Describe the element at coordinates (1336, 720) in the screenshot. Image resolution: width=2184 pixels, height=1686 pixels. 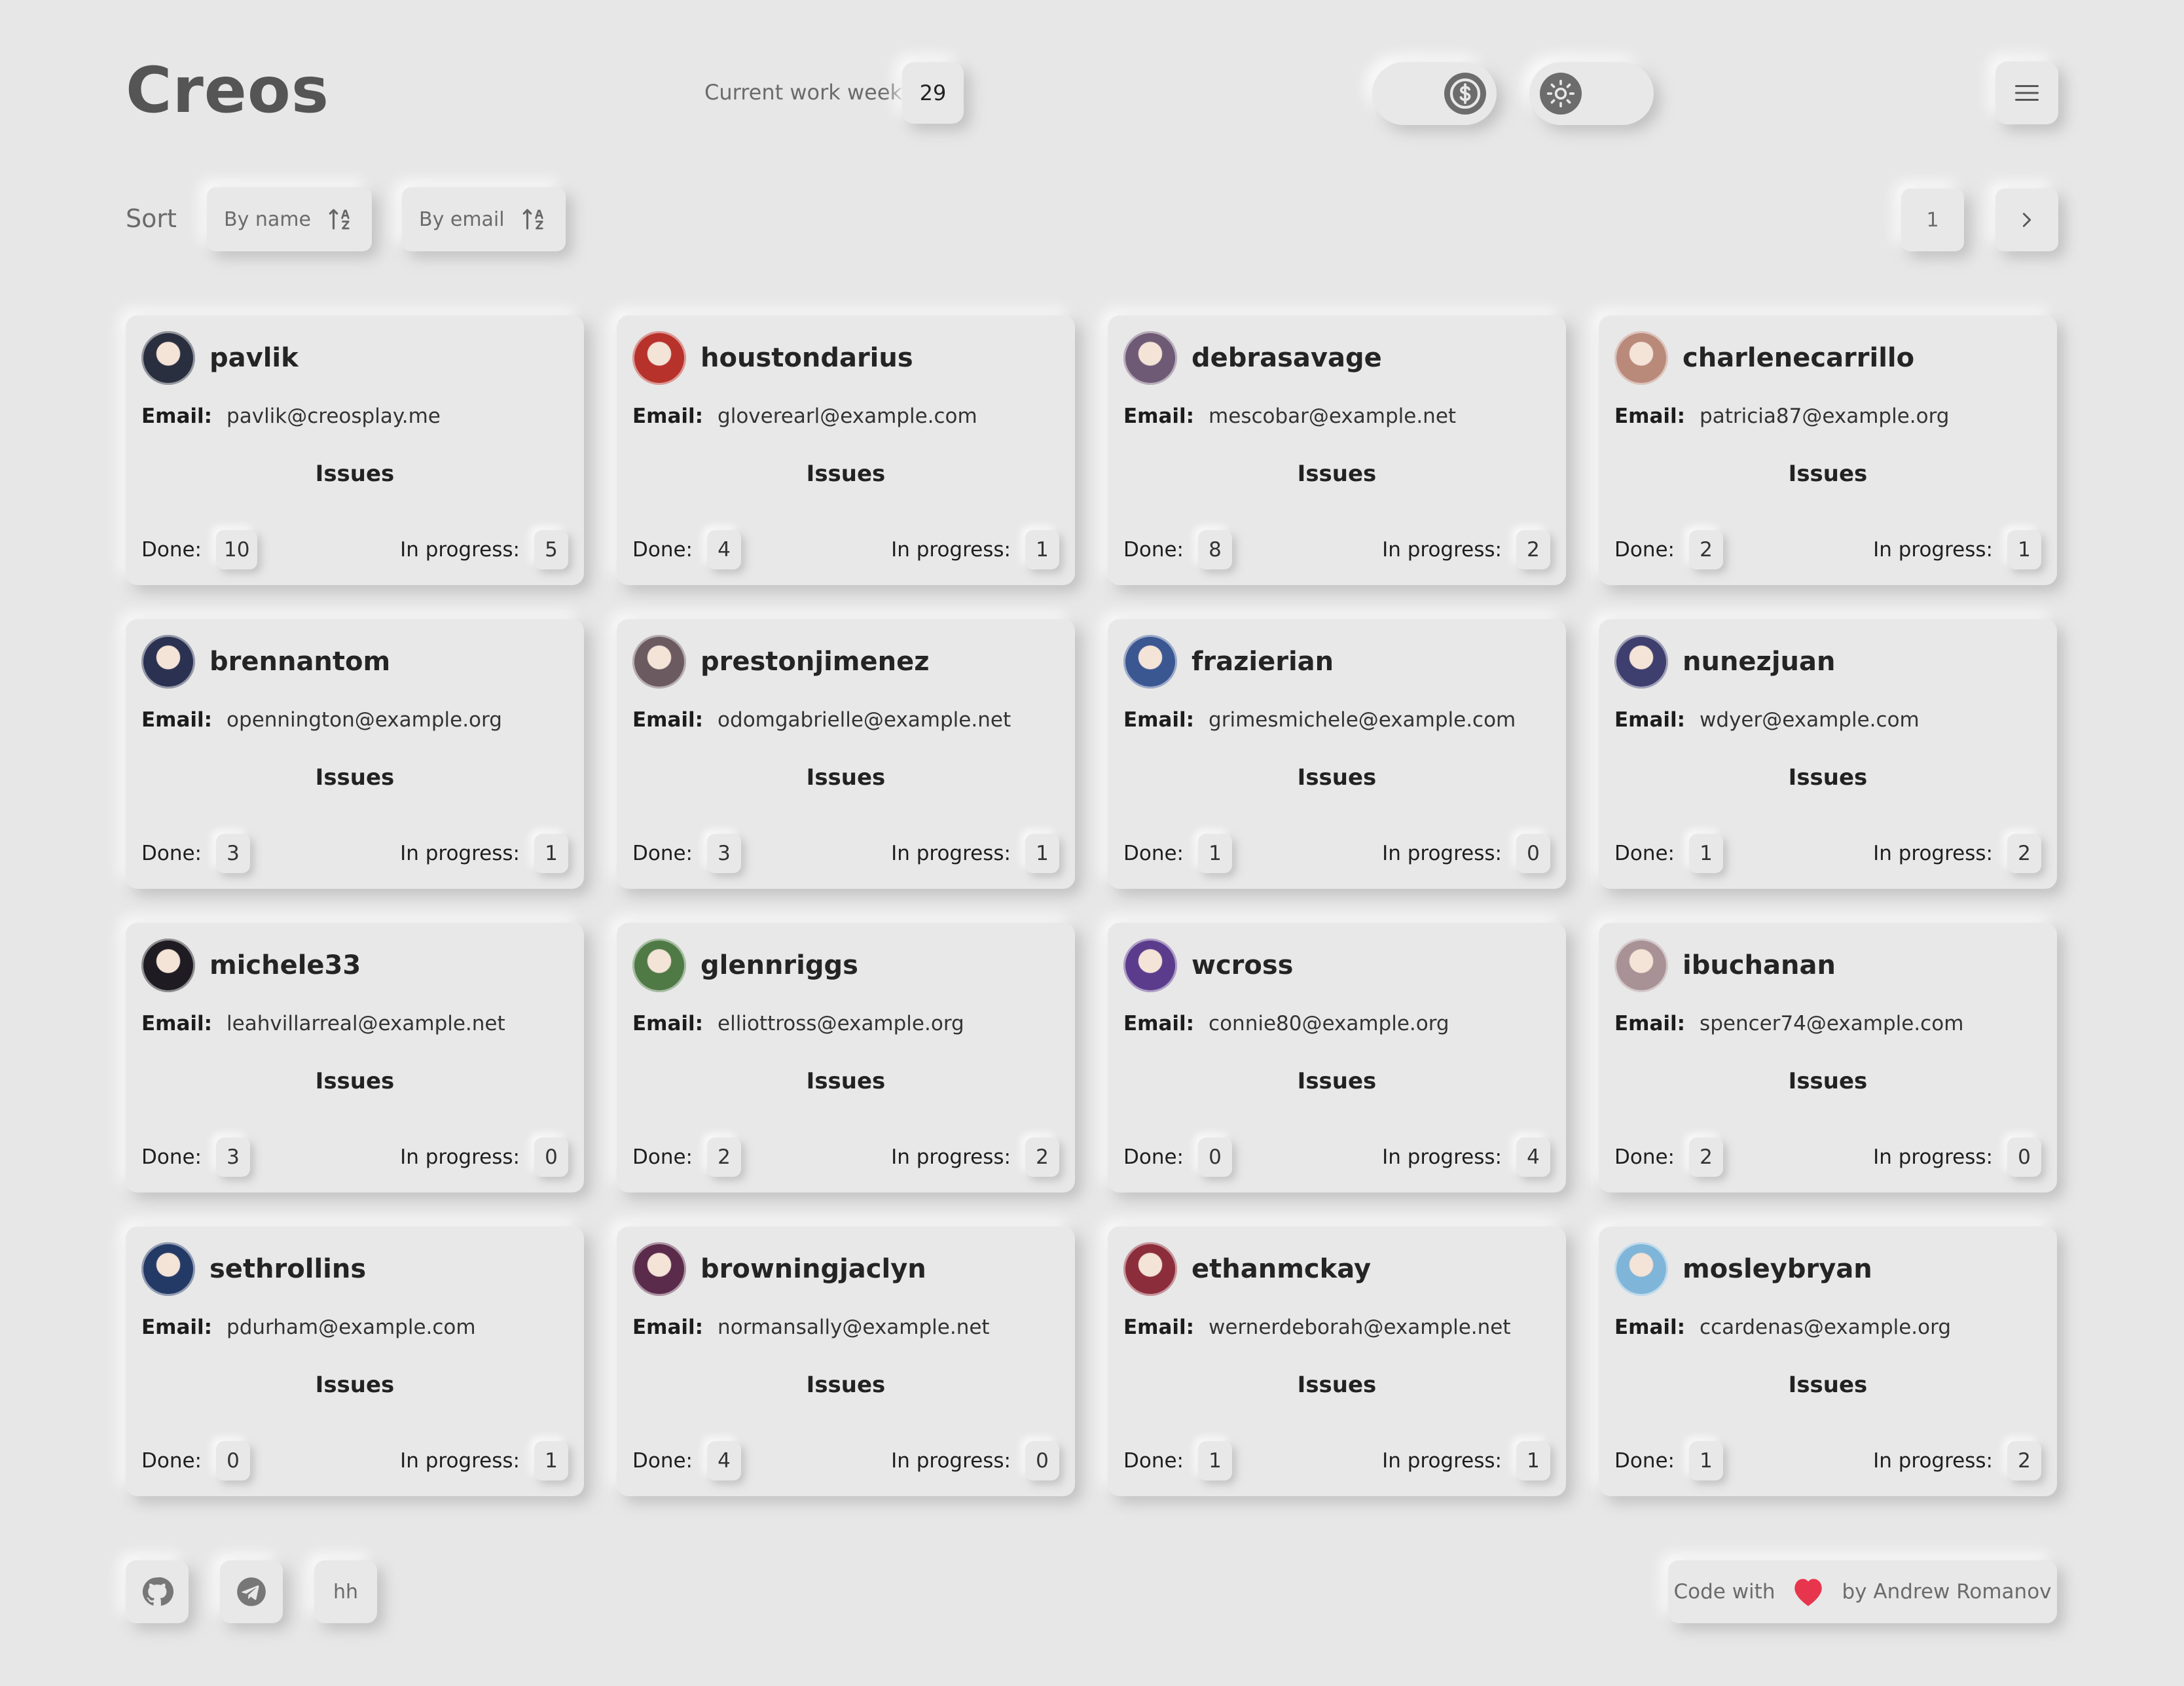
I see `email-row: Email: grimesmichele@example.com` at that location.